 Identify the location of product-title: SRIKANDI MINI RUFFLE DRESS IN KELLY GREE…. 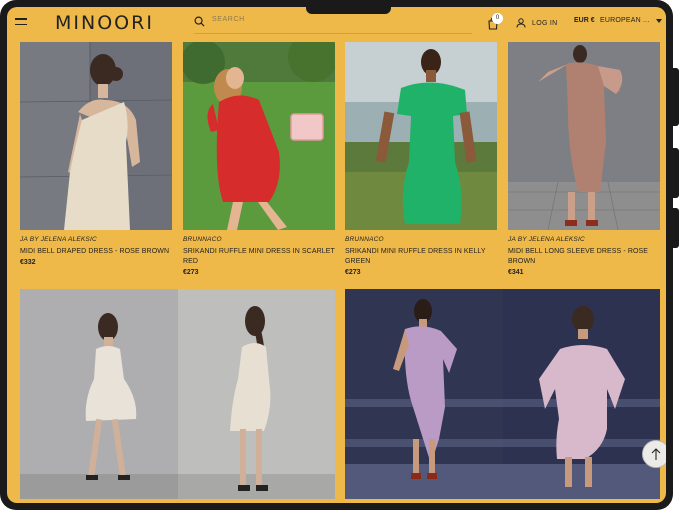
(421, 257).